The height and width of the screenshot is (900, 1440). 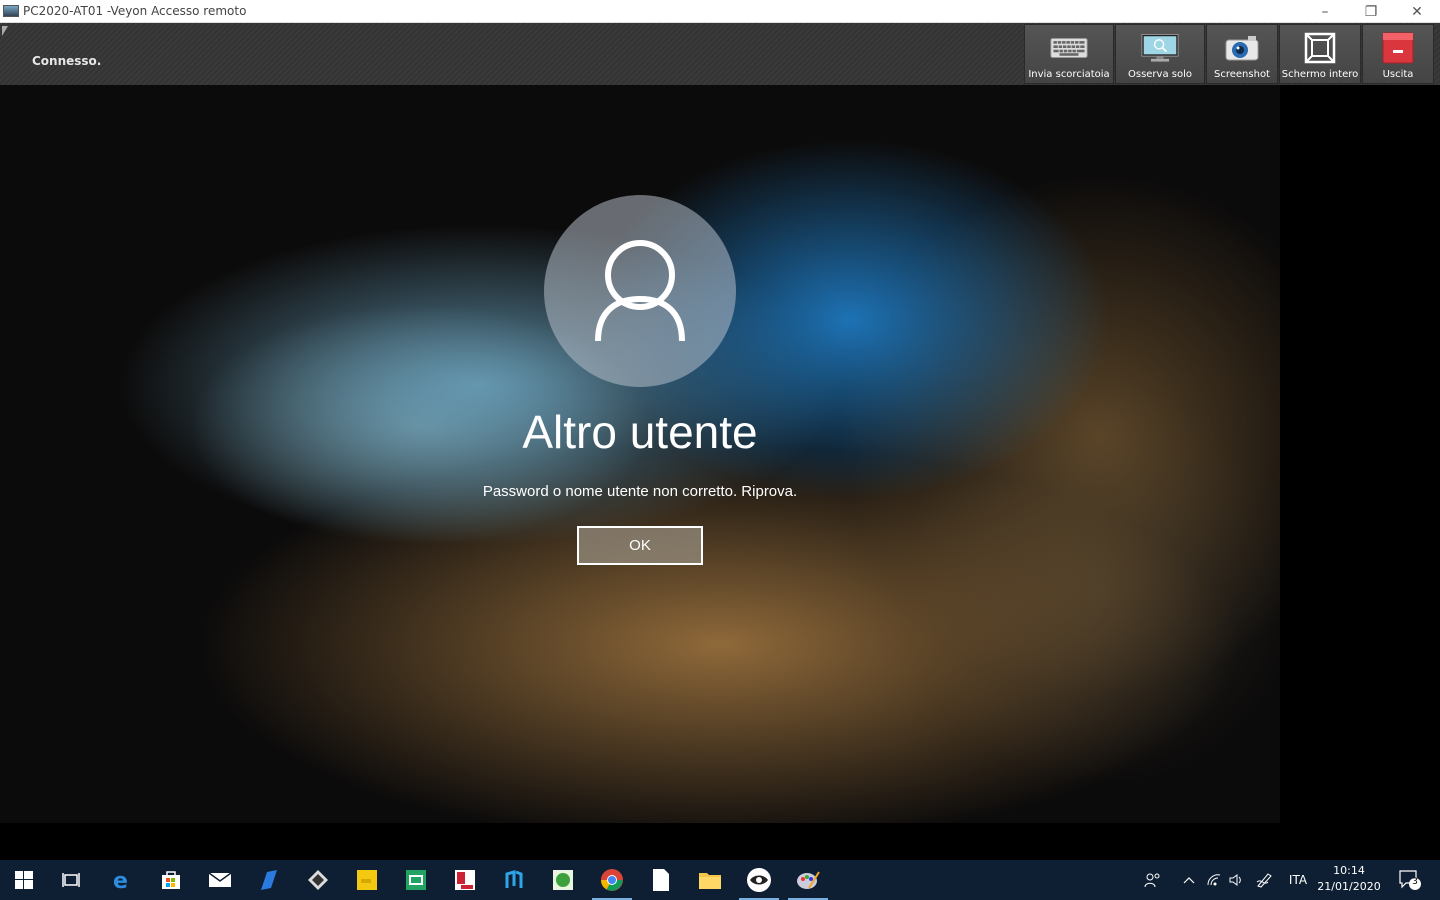 I want to click on people-icon, so click(x=1153, y=880).